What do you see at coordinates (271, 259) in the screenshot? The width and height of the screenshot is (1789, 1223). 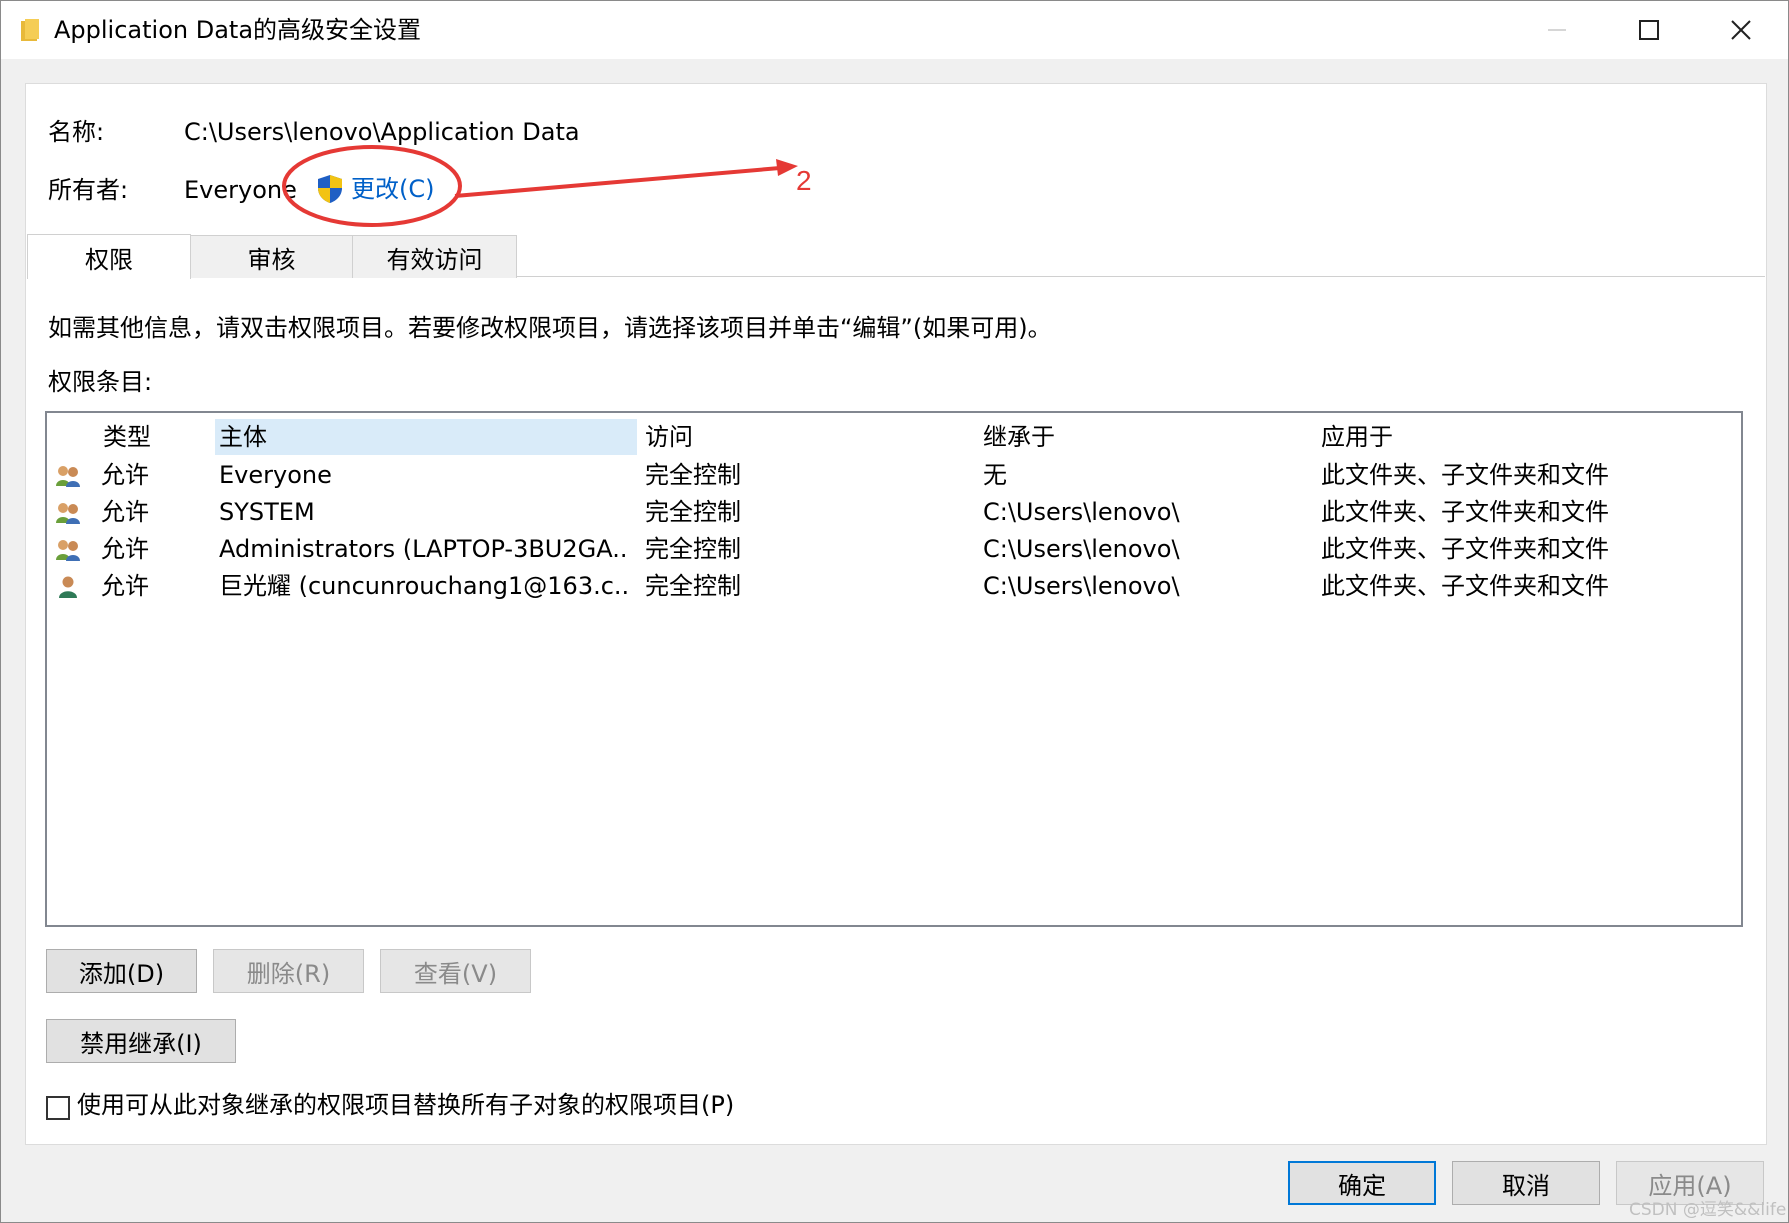 I see `tab-label: 审核` at bounding box center [271, 259].